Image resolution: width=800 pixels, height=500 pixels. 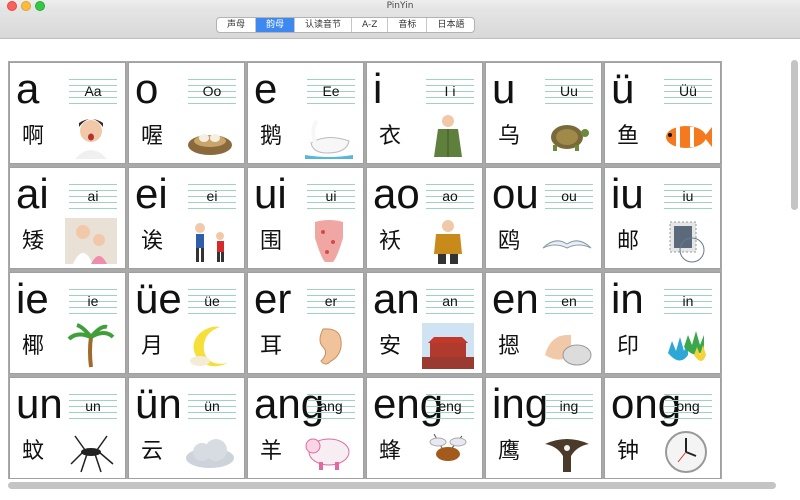 I want to click on chinese-character: 云, so click(x=152, y=451).